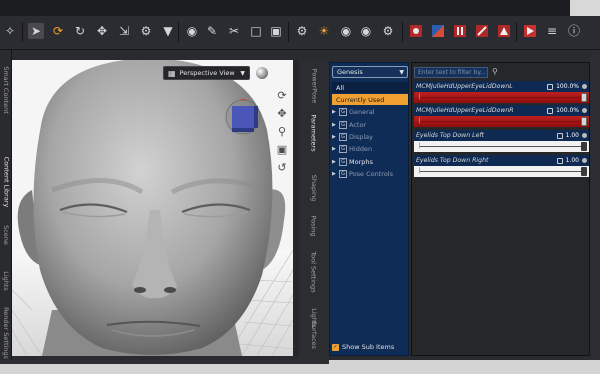 Image resolution: width=600 pixels, height=374 pixels. What do you see at coordinates (102, 31) in the screenshot?
I see `move-icon: ✥` at bounding box center [102, 31].